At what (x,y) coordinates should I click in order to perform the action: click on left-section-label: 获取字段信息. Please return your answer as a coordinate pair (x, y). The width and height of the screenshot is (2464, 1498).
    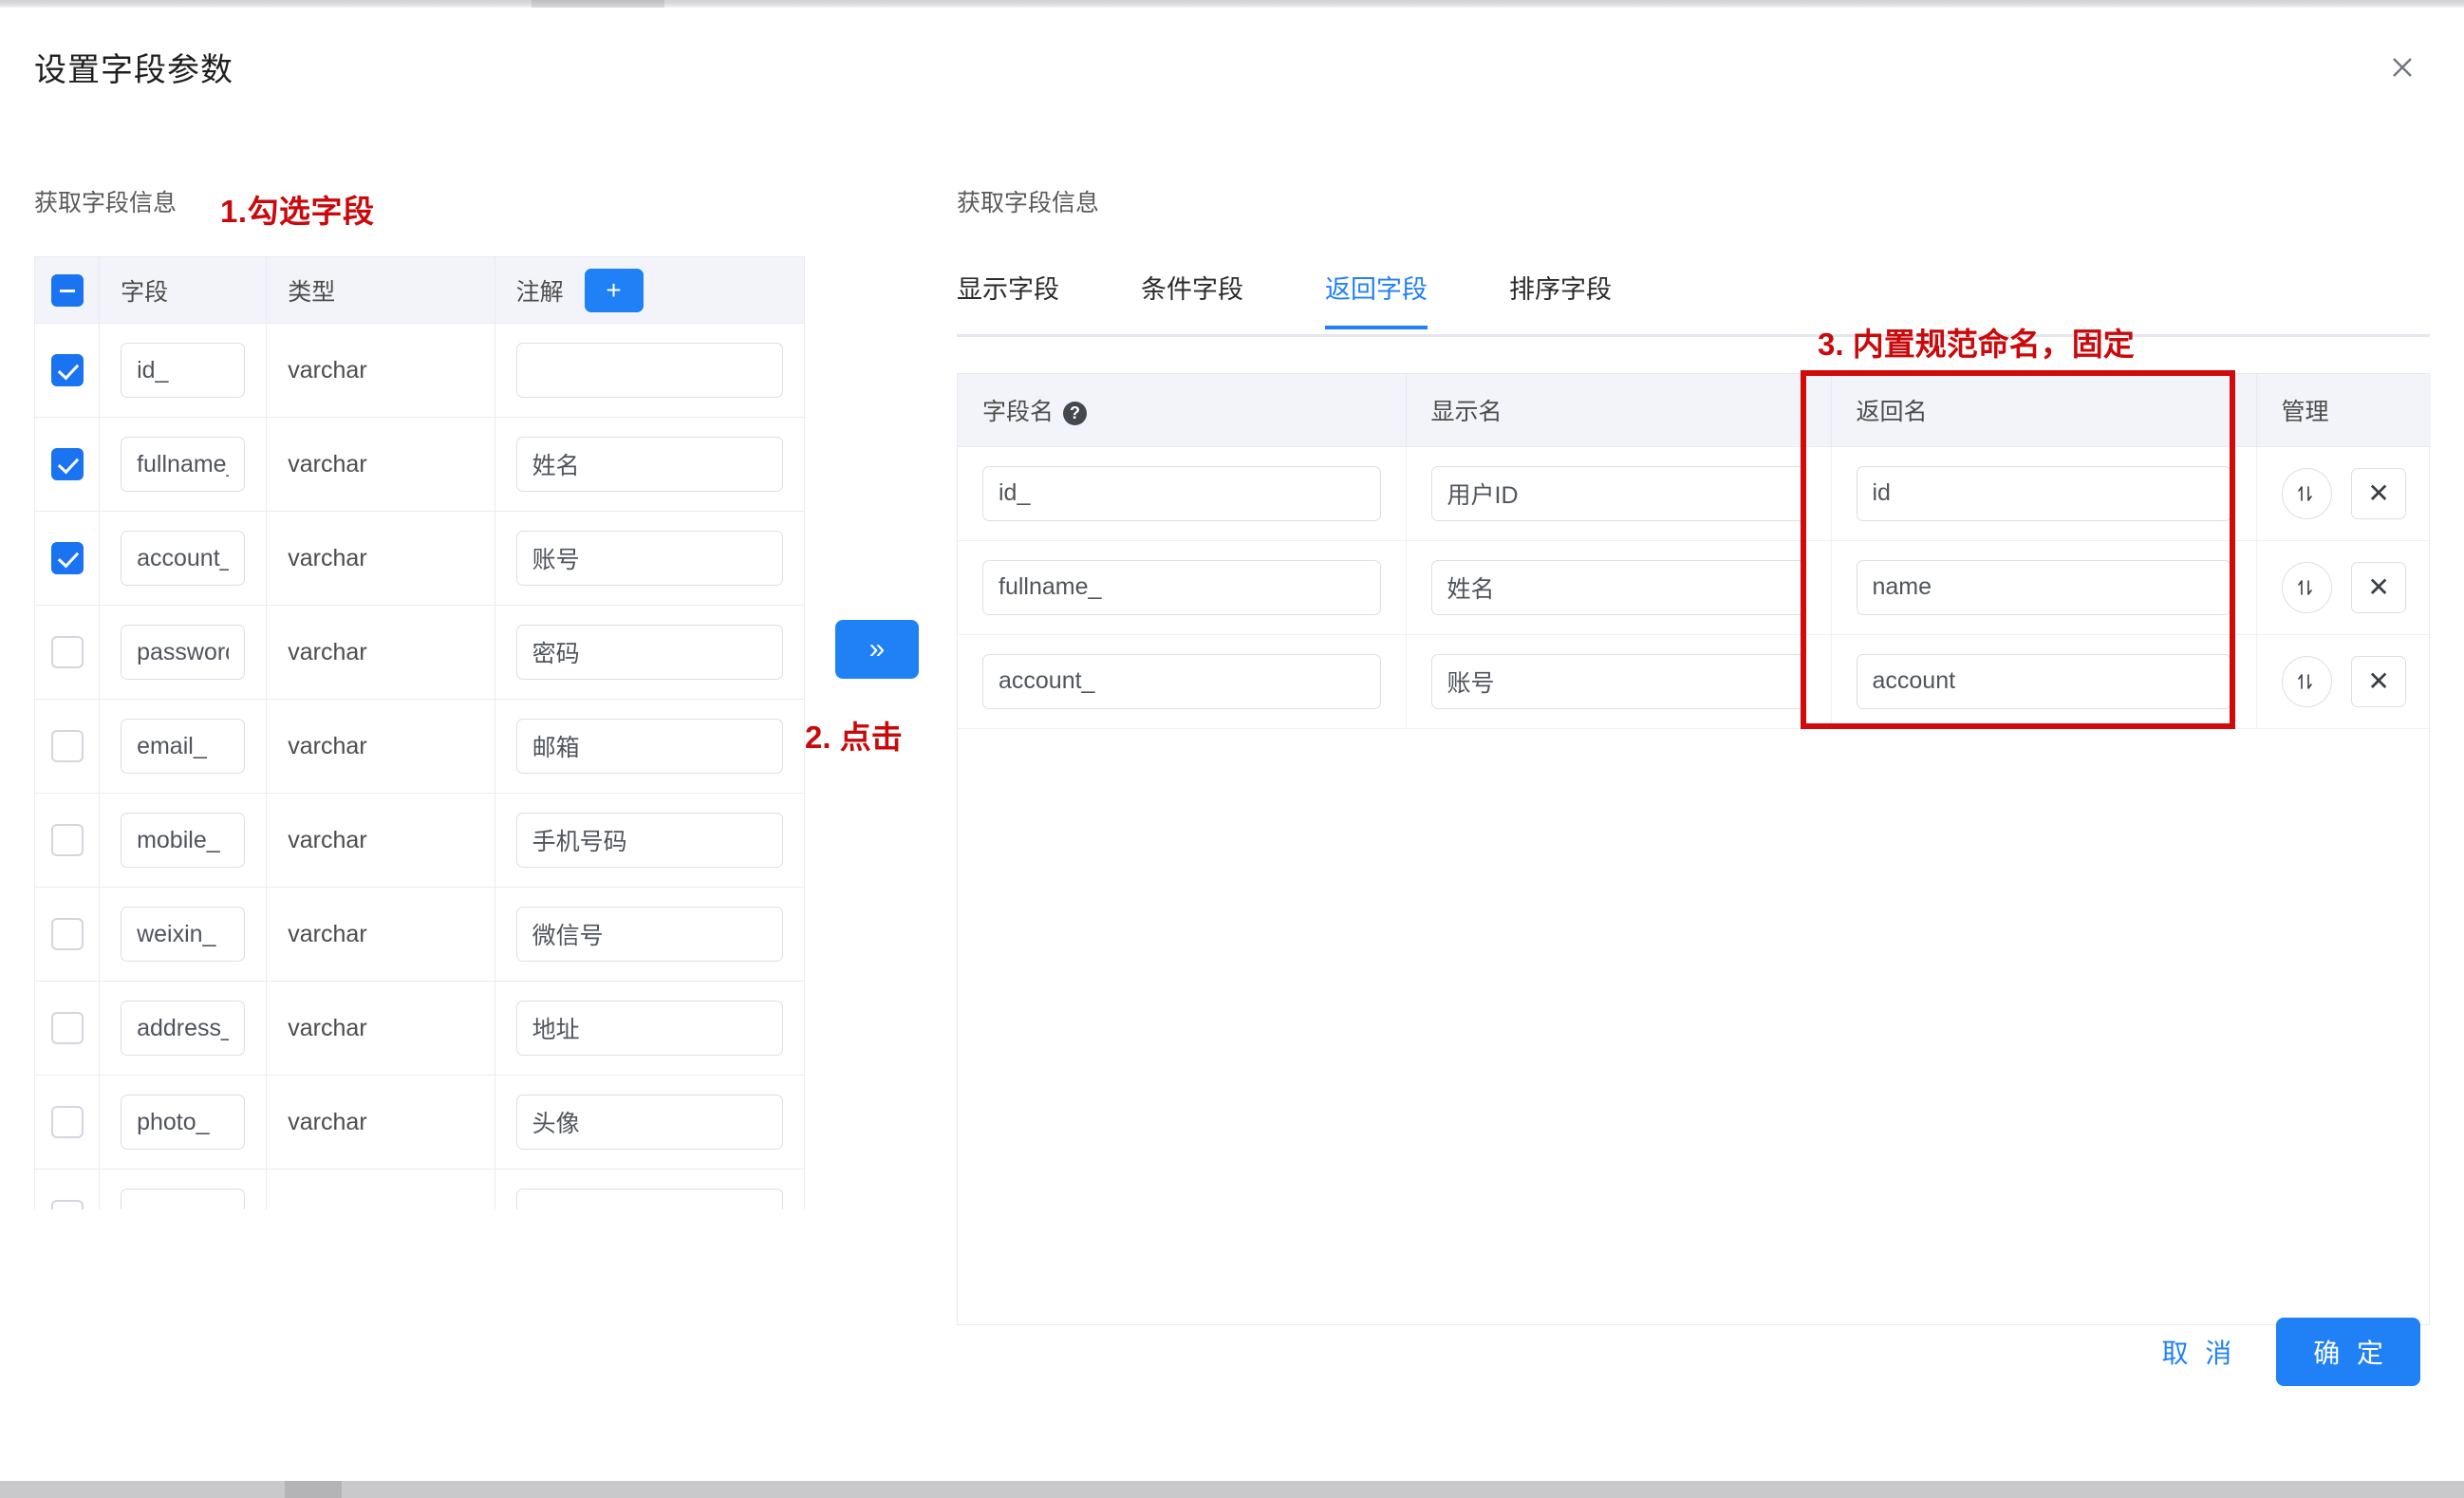
    Looking at the image, I should click on (106, 203).